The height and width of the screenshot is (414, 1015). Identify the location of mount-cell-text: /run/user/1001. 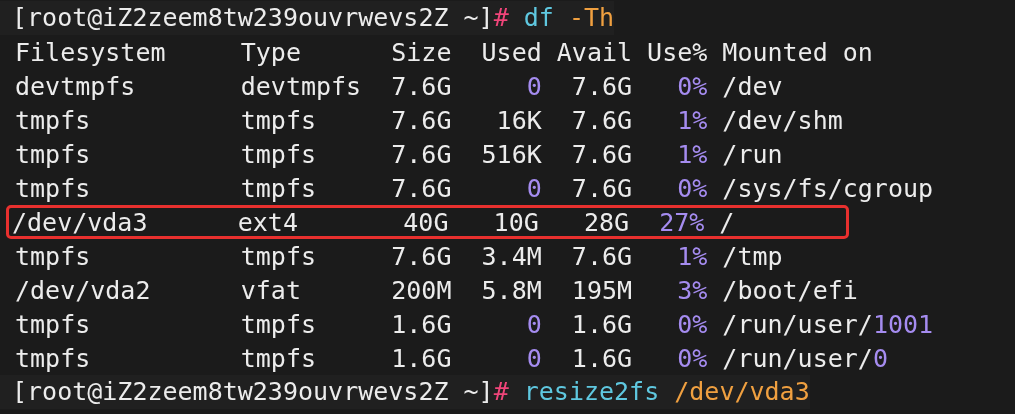
(828, 325).